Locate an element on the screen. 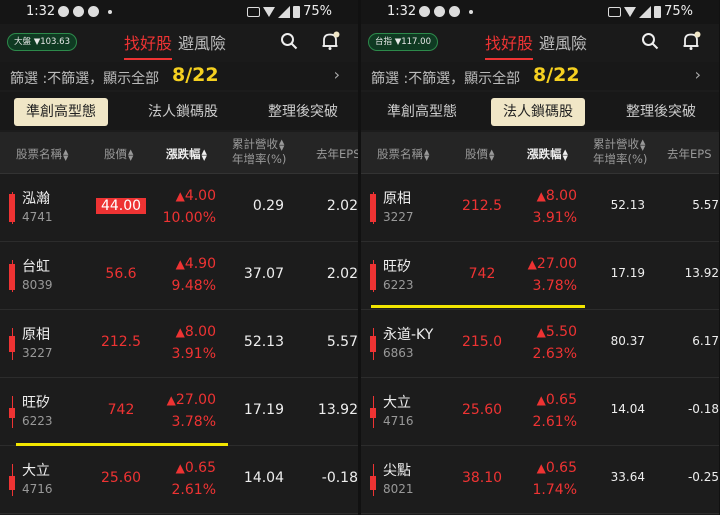 Image resolution: width=720 pixels, height=515 pixels. top-nav: 台指 ▼117.00 找好股 避風險 is located at coordinates (540, 43).